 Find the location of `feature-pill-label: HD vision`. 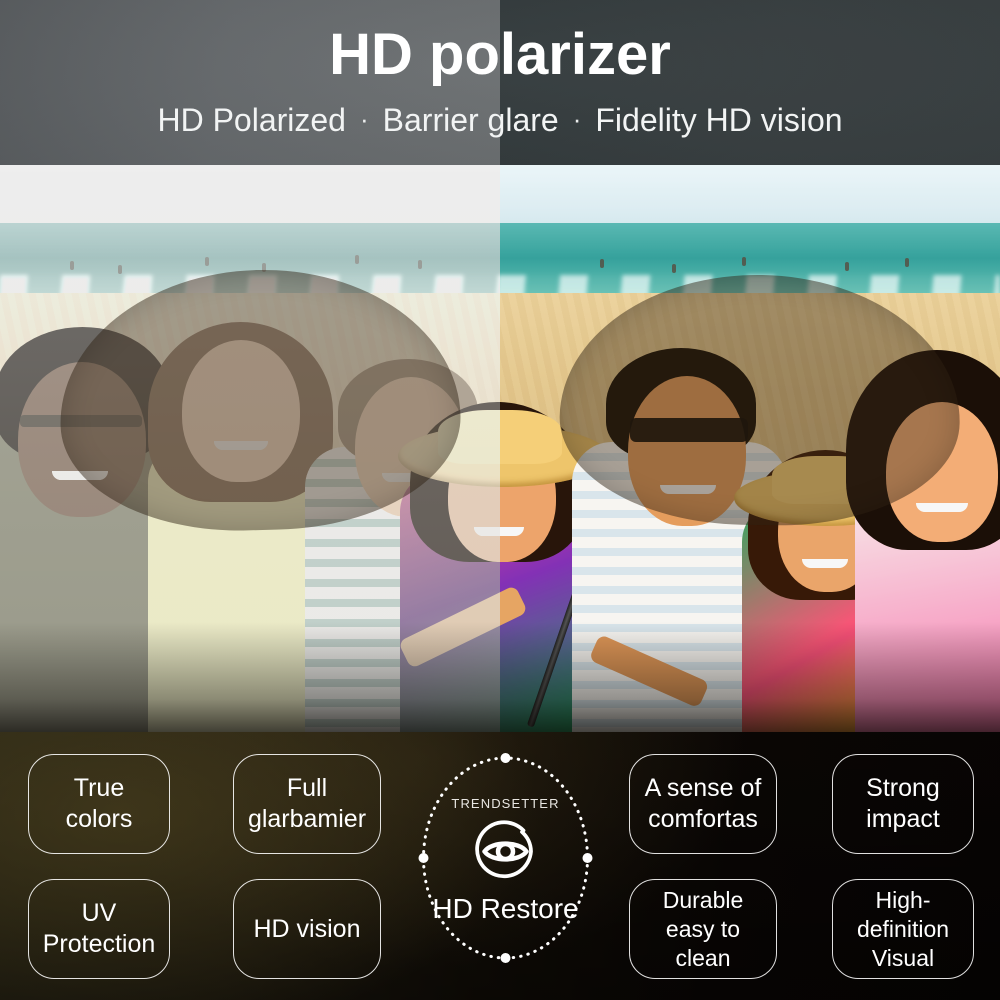

feature-pill-label: HD vision is located at coordinates (307, 928).